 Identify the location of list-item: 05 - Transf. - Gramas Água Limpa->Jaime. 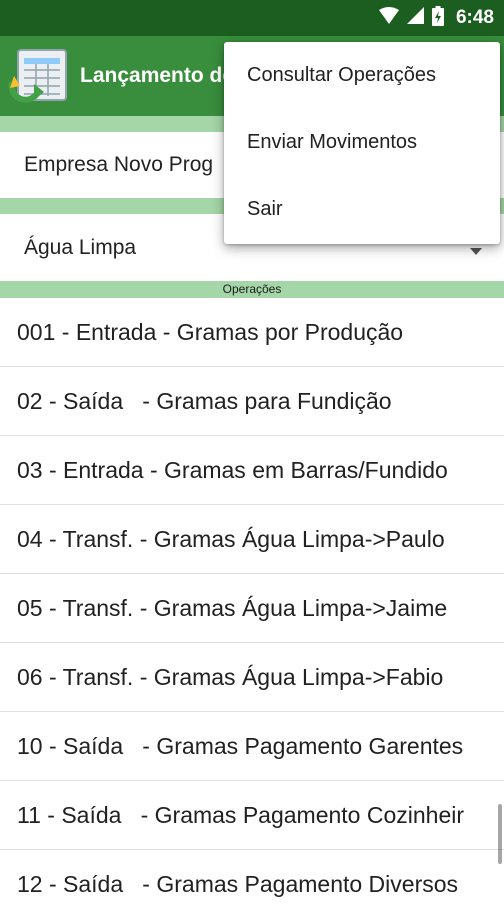
(252, 608).